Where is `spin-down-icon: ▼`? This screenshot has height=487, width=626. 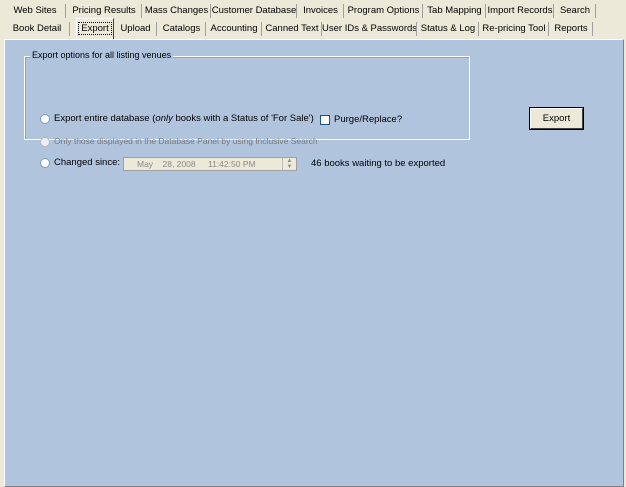
spin-down-icon: ▼ is located at coordinates (289, 167).